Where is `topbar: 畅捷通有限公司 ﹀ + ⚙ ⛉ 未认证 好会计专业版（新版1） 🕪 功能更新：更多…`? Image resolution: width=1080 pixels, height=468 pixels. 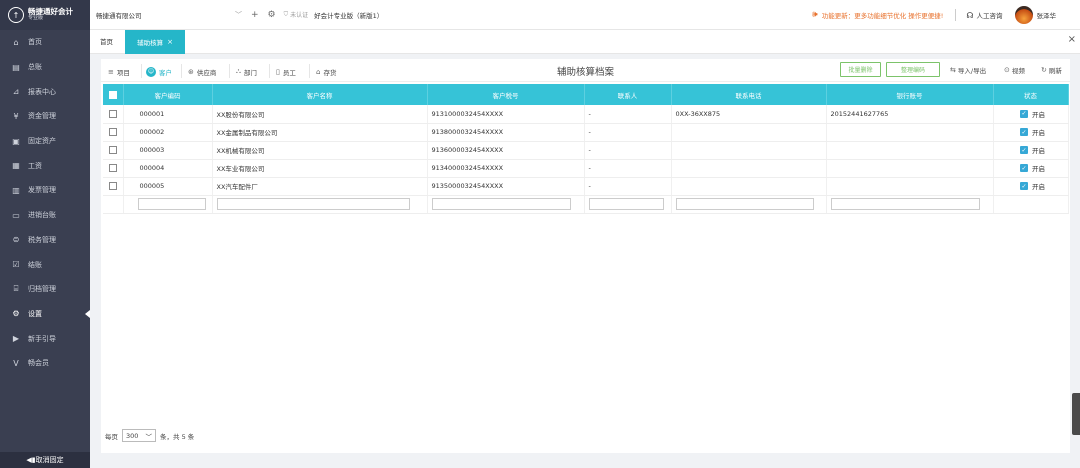 topbar: 畅捷通有限公司 ﹀ + ⚙ ⛉ 未认证 好会计专业版（新版1） 🕪 功能更新：更多… is located at coordinates (585, 15).